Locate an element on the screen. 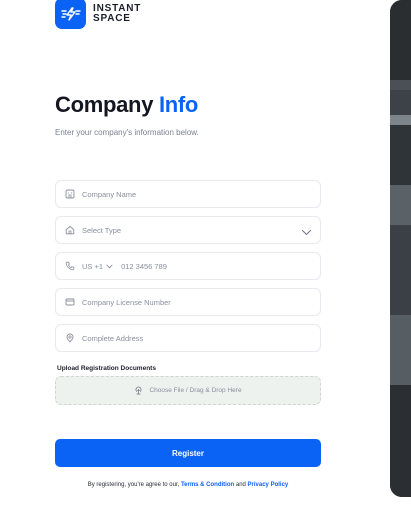  lightning-logo-icon is located at coordinates (70, 14).